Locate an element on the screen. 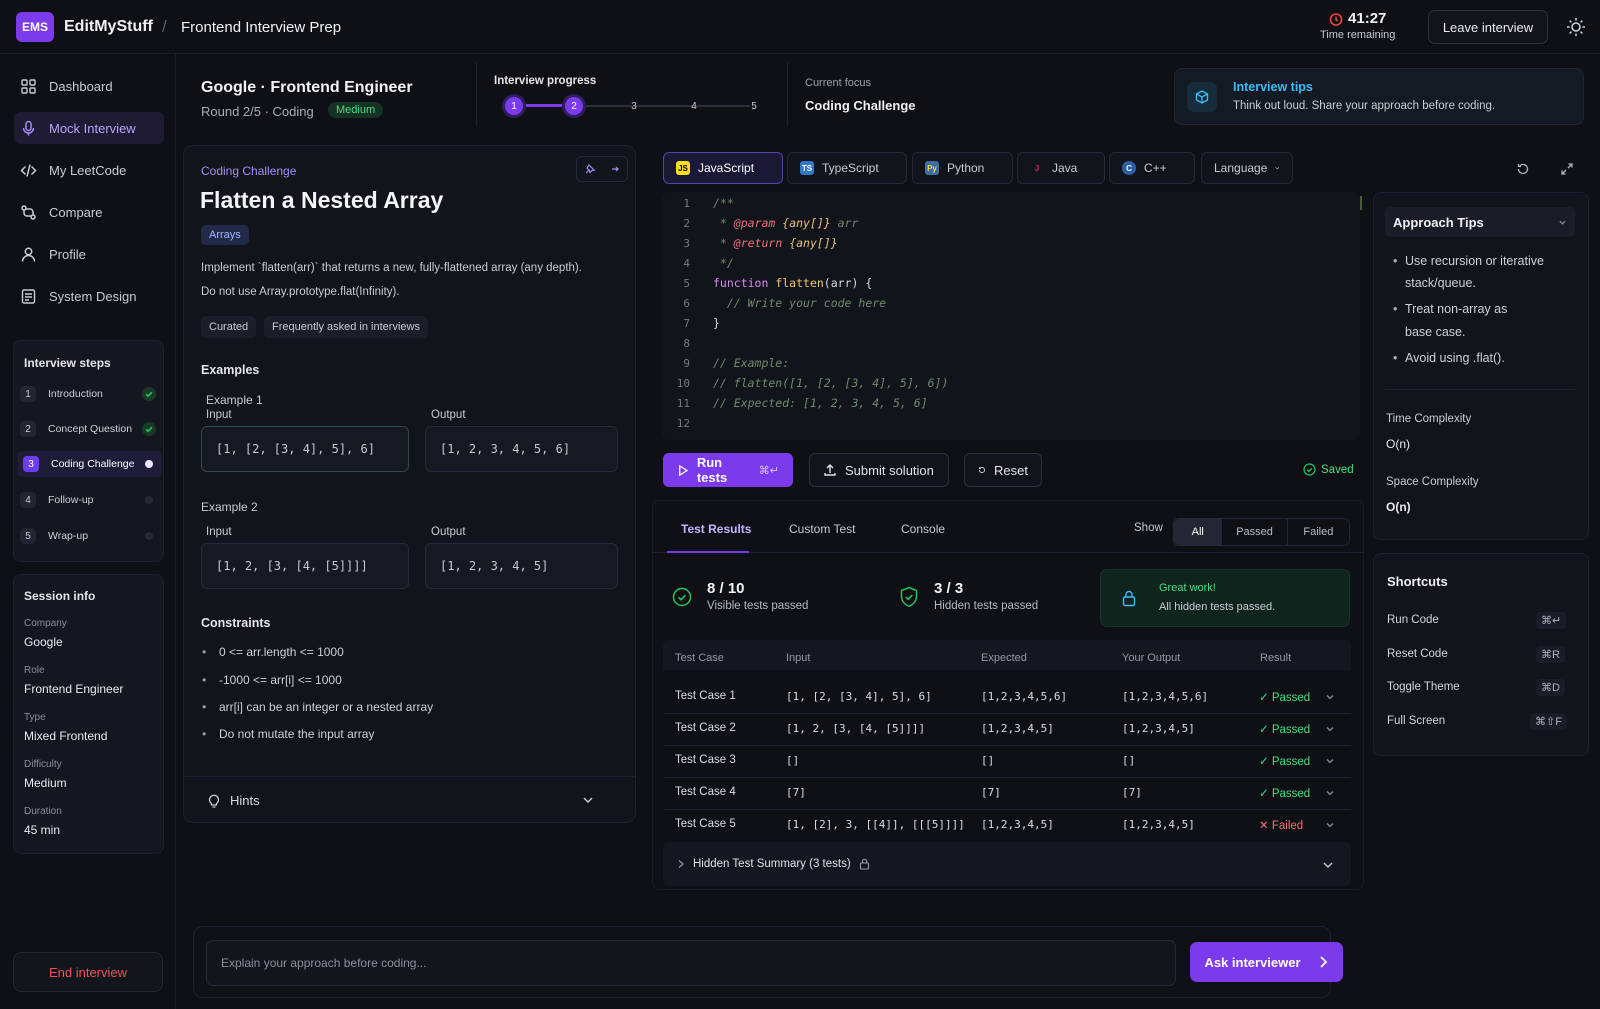 The height and width of the screenshot is (1009, 1600). step-wrap-up: 5 Wrap-up is located at coordinates (88, 536).